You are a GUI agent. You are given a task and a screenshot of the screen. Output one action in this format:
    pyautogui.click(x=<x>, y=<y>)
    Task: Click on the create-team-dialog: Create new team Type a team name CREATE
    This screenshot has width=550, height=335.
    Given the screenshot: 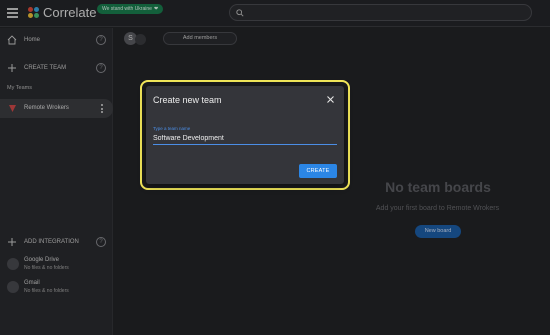 What is the action you would take?
    pyautogui.click(x=245, y=135)
    